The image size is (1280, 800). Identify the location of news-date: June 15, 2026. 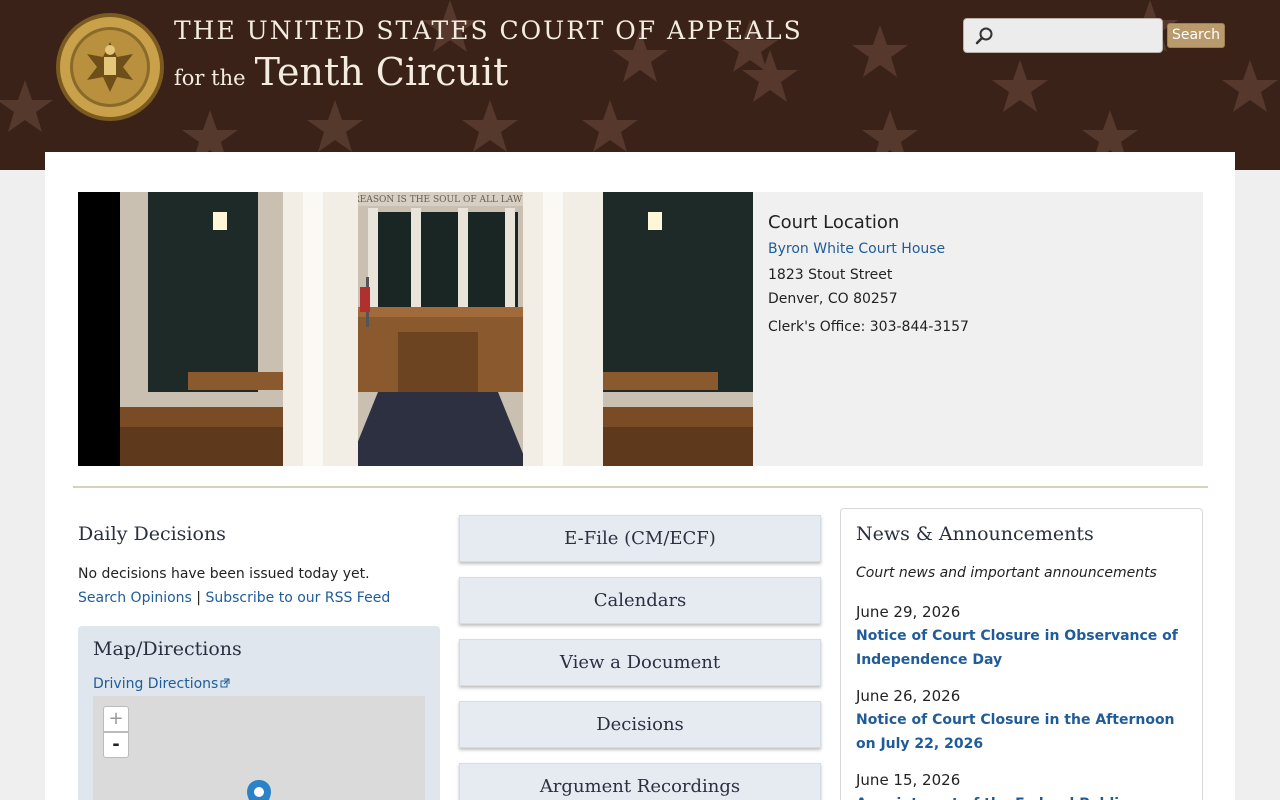
(908, 780).